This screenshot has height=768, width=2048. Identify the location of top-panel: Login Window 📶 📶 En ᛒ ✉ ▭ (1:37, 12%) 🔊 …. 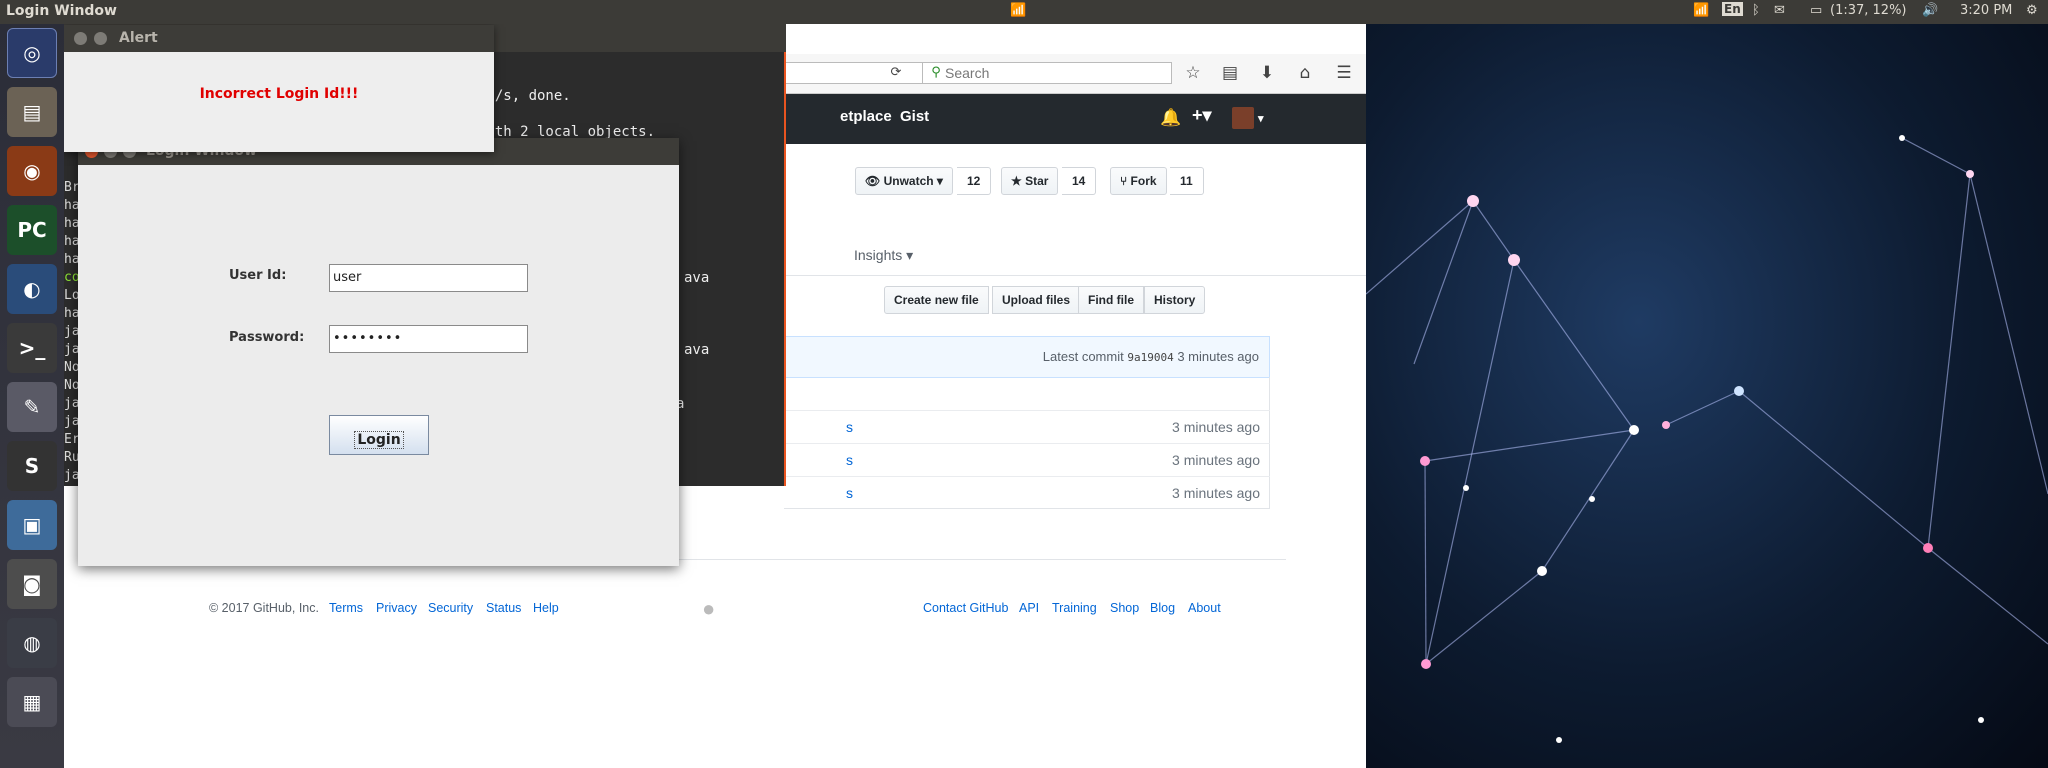
(1024, 12).